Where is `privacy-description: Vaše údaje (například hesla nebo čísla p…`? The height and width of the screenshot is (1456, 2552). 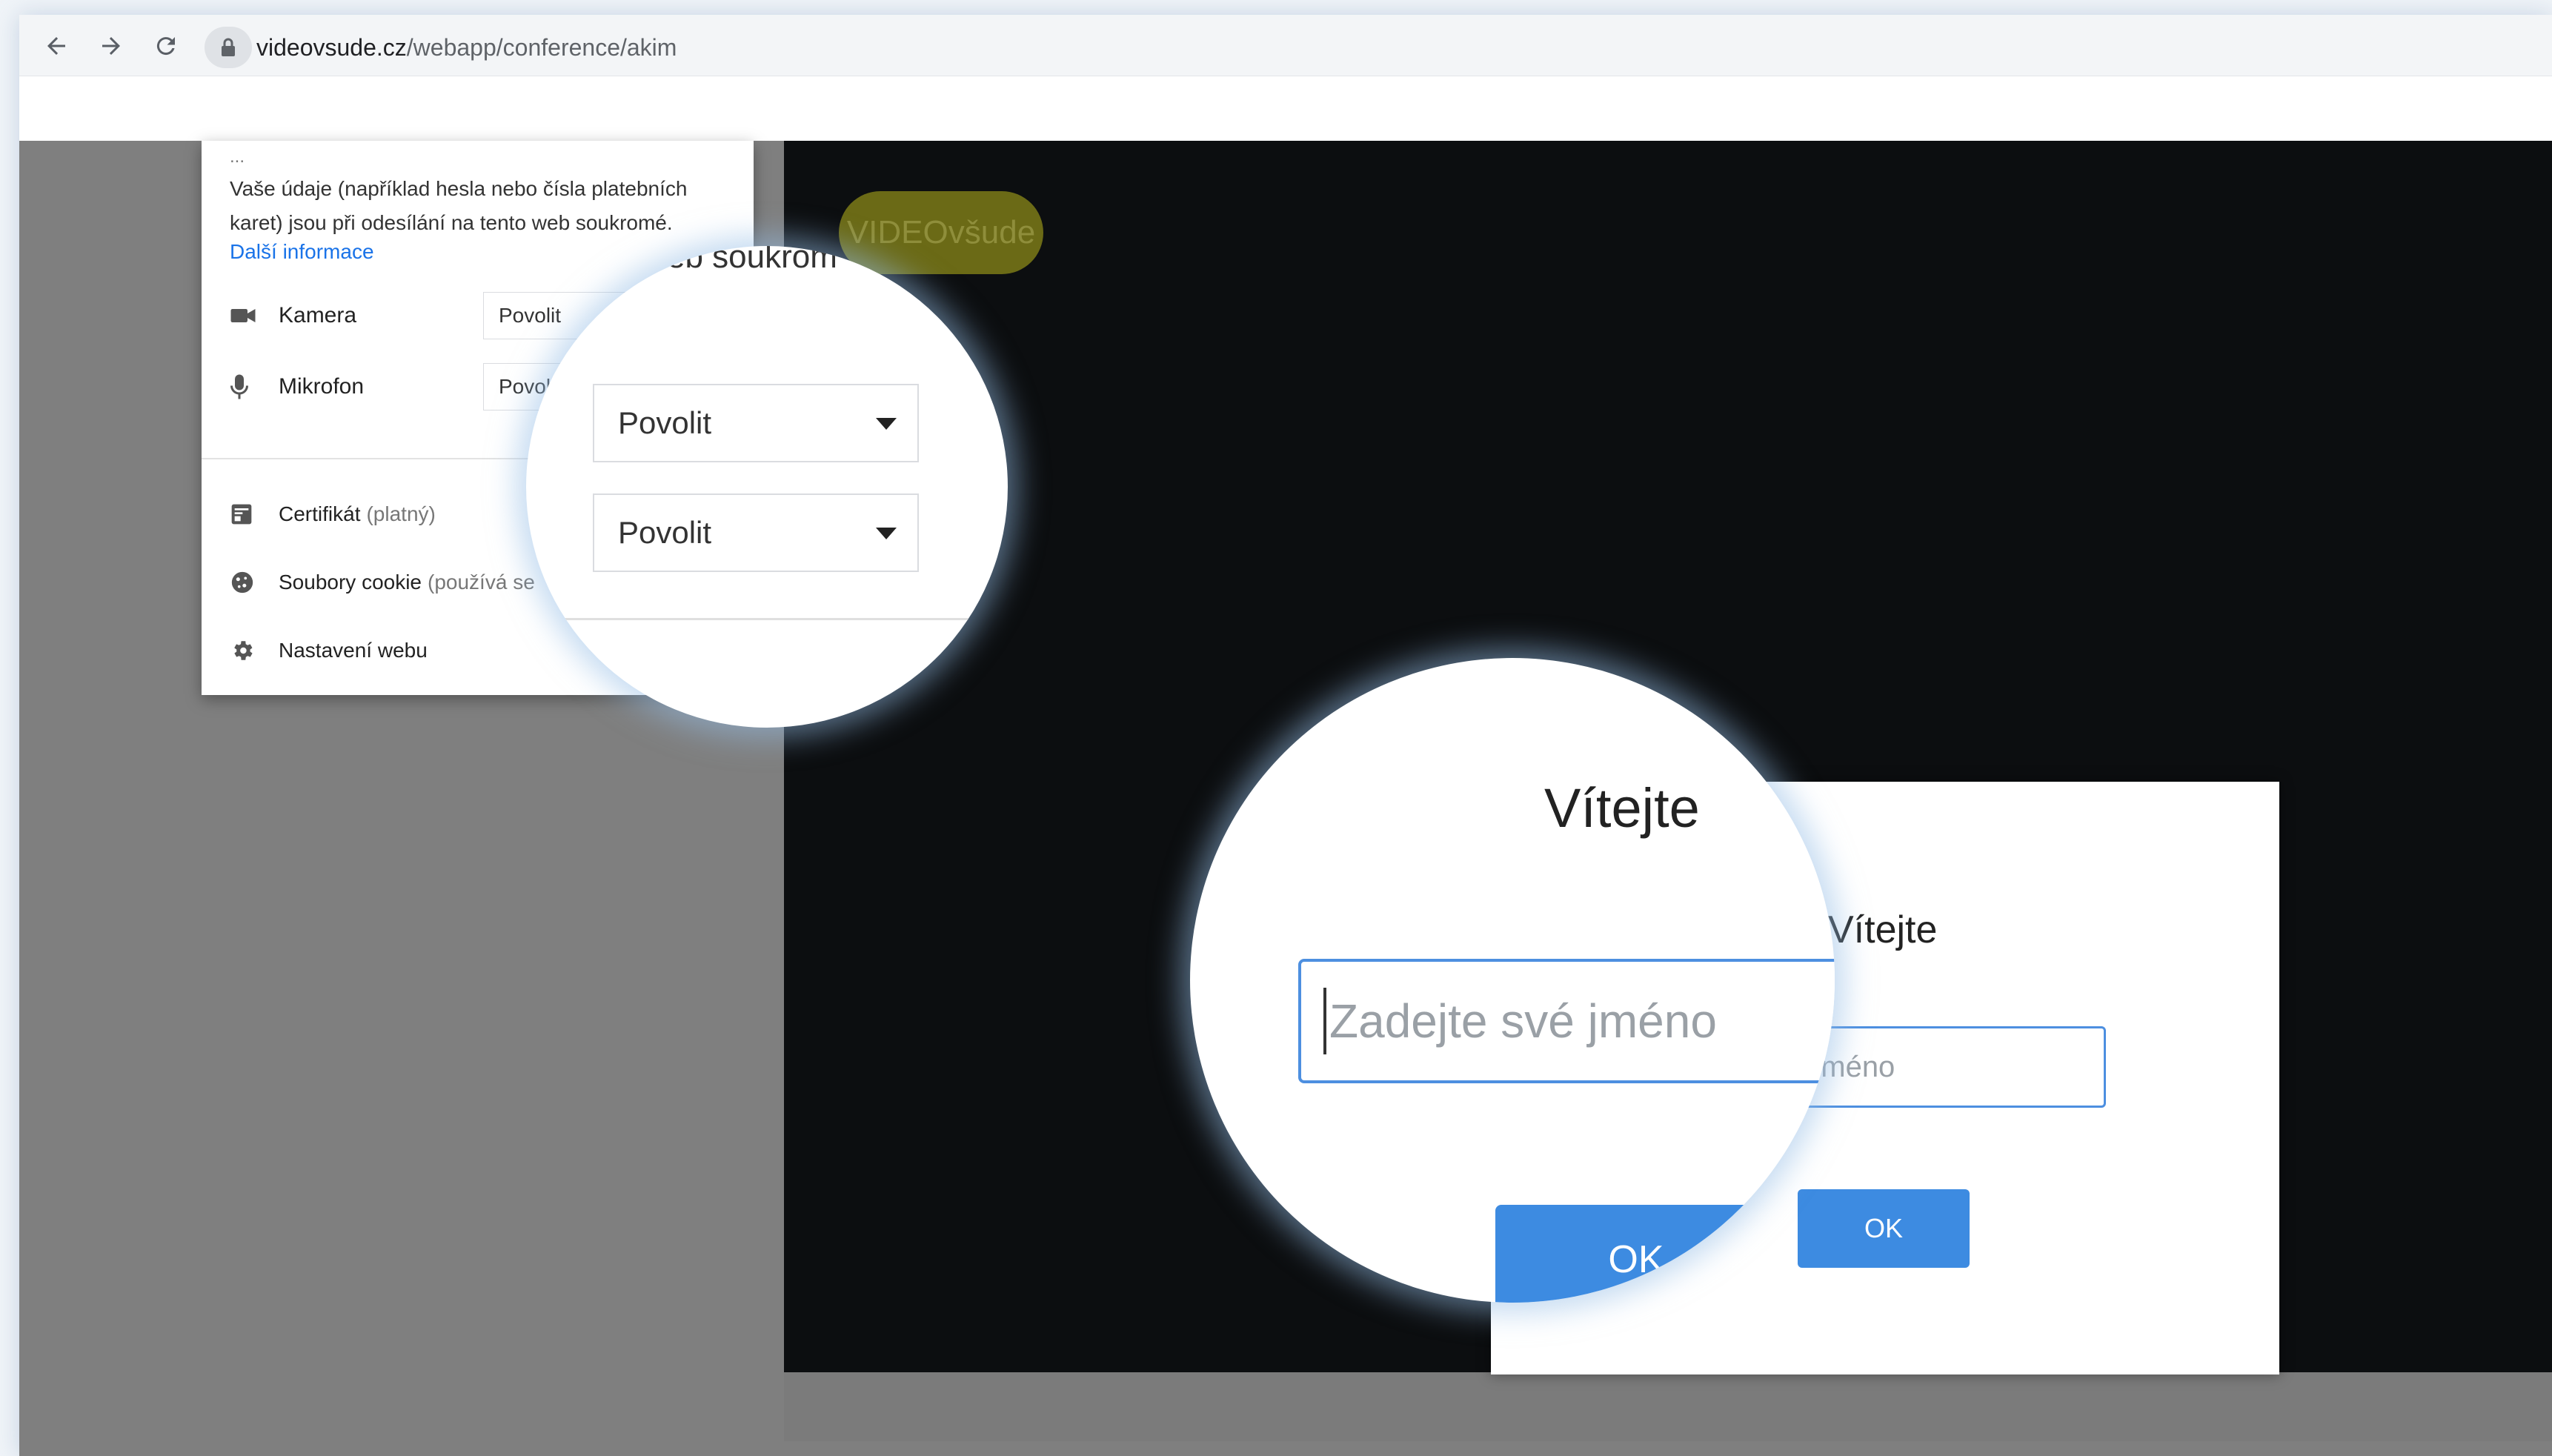 privacy-description: Vaše údaje (například hesla nebo čísla p… is located at coordinates (459, 205).